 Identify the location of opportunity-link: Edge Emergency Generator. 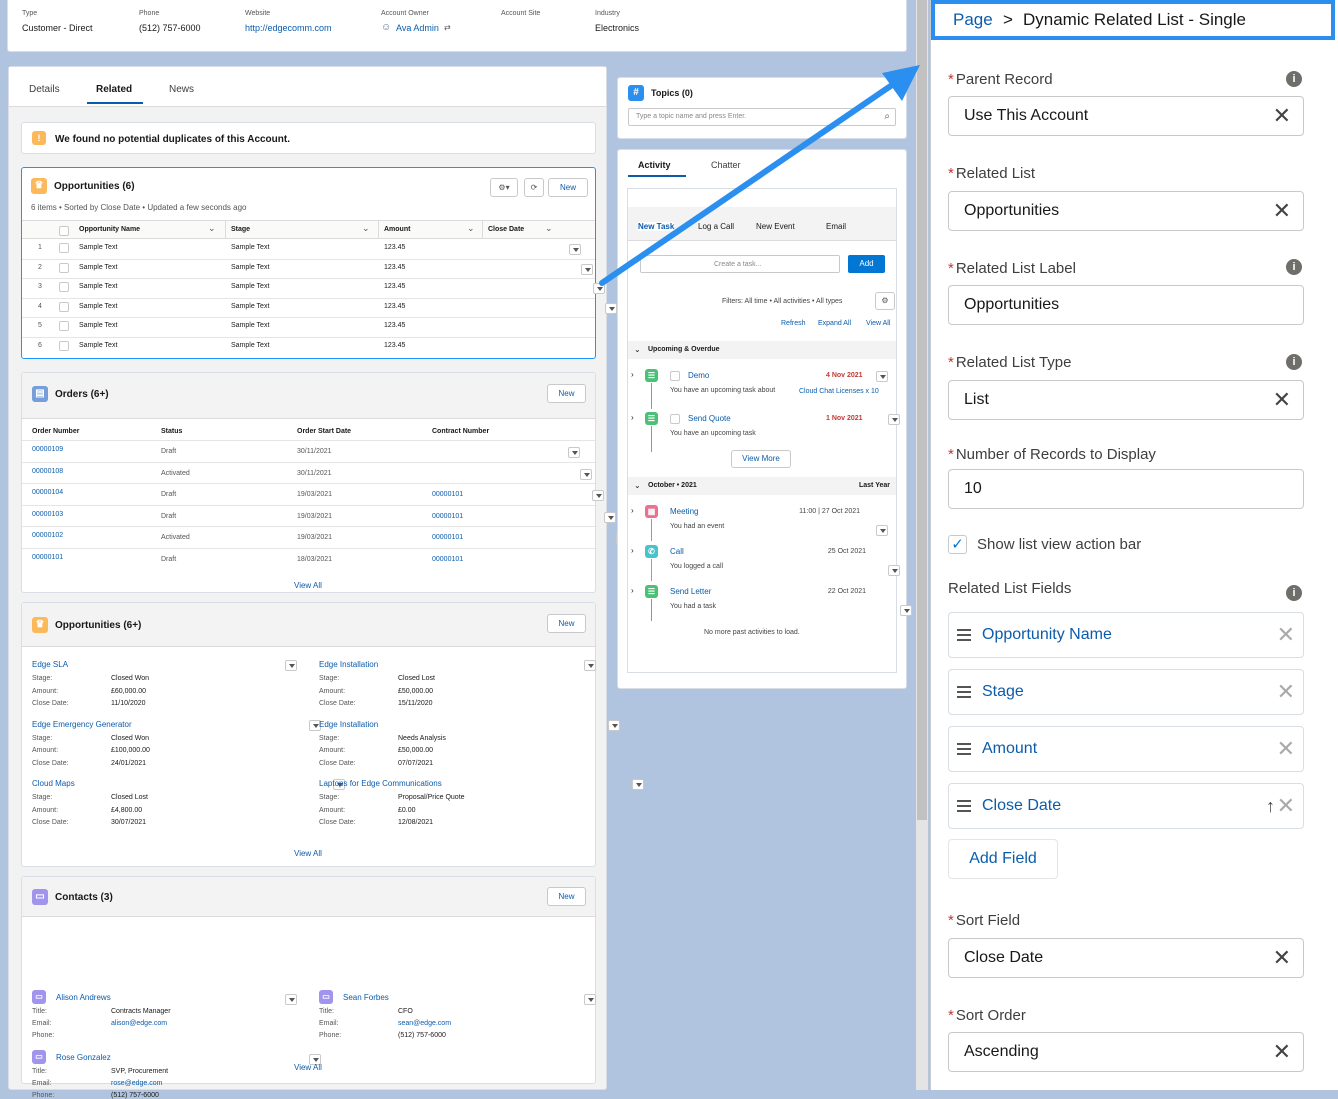
(82, 724).